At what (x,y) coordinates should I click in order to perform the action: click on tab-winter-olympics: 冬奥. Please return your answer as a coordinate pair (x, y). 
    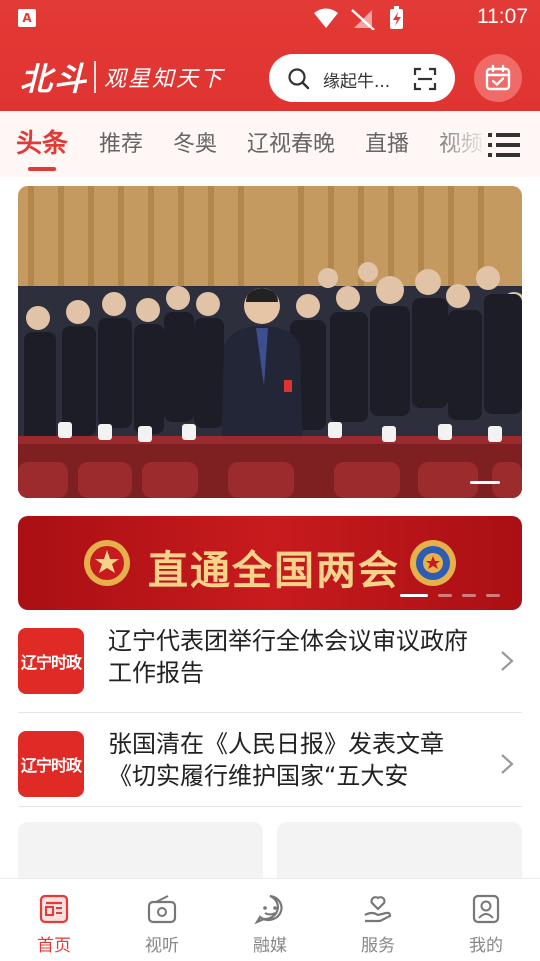
    Looking at the image, I should click on (195, 142).